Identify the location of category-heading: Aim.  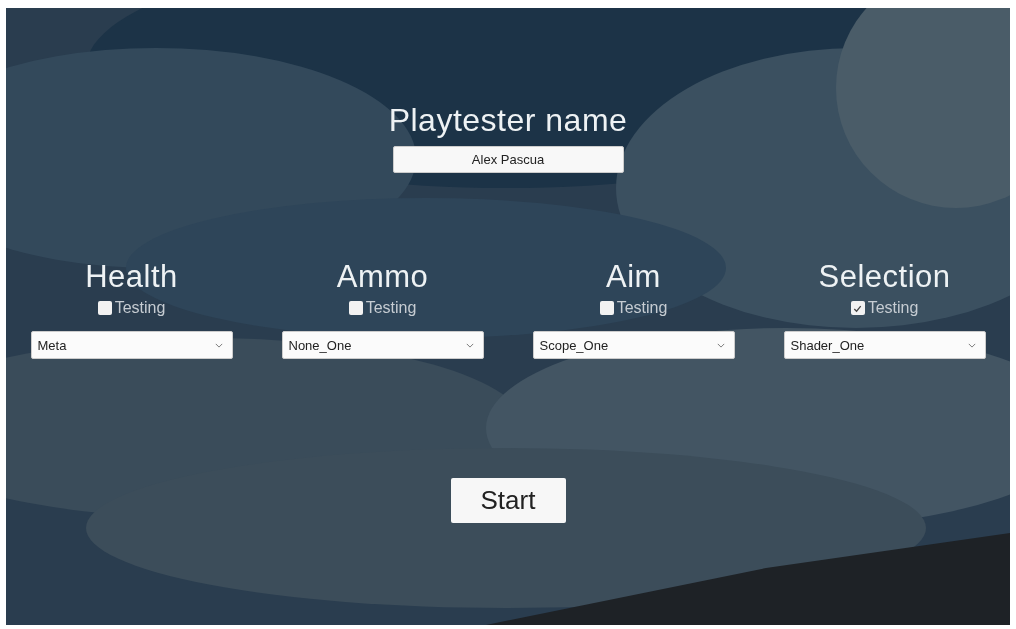
(633, 277).